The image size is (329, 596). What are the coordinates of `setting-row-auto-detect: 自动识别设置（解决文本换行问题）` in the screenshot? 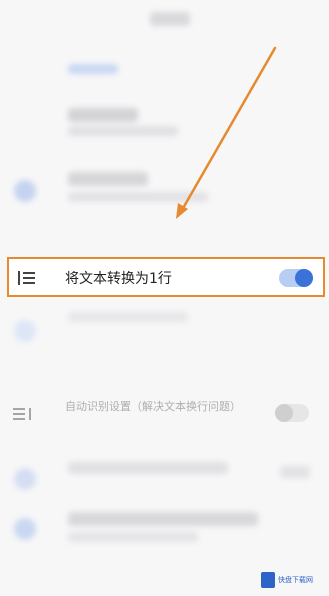 It's located at (164, 417).